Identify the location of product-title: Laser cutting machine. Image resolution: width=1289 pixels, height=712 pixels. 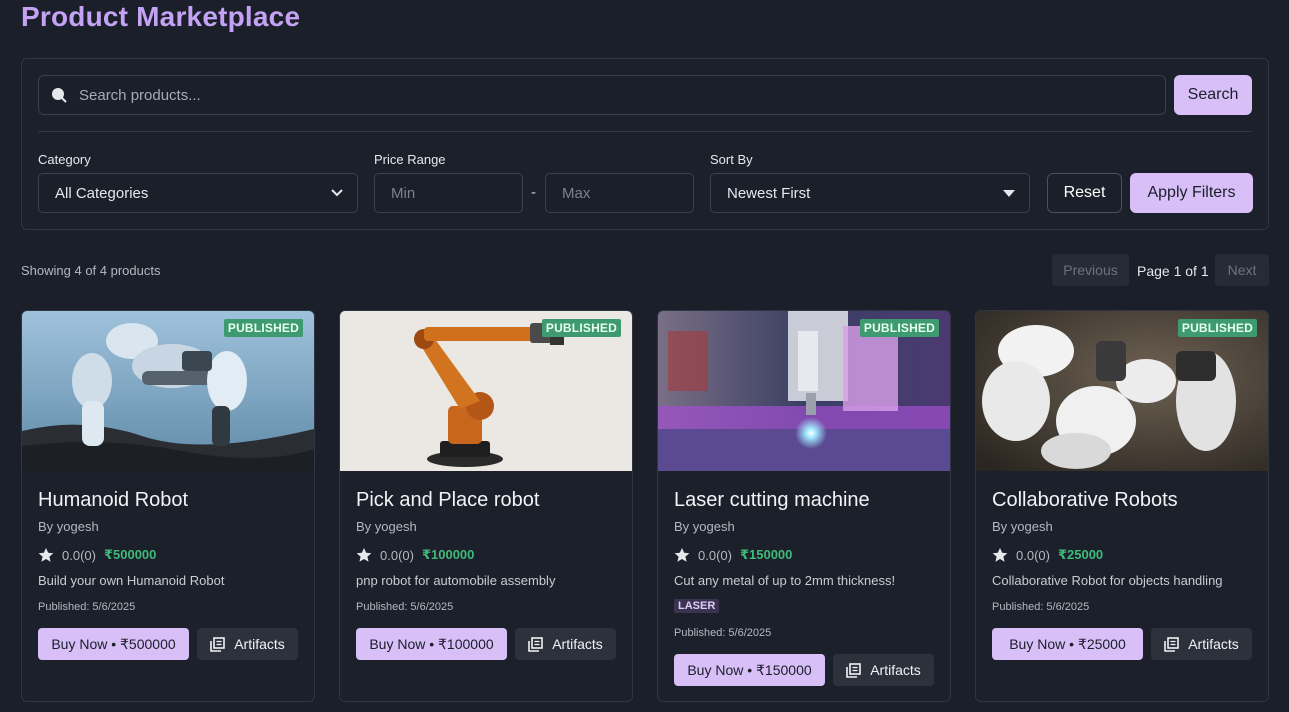
(772, 500).